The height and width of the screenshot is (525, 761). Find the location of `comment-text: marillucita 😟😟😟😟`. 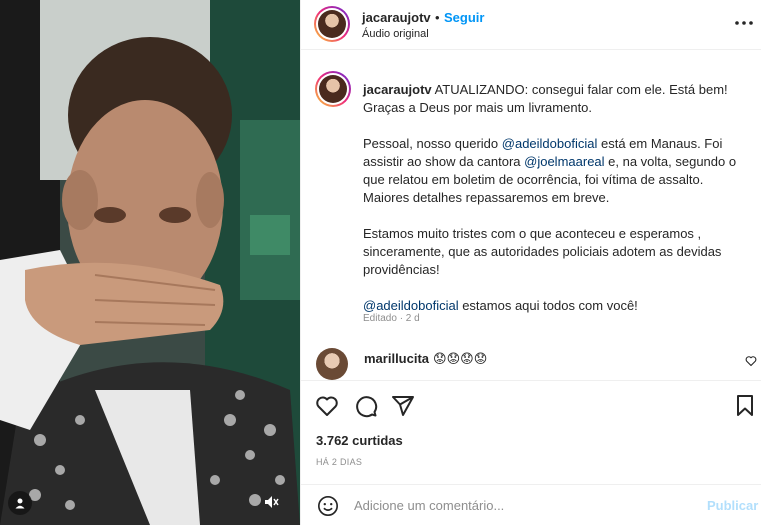

comment-text: marillucita 😟😟😟😟 is located at coordinates (425, 359).